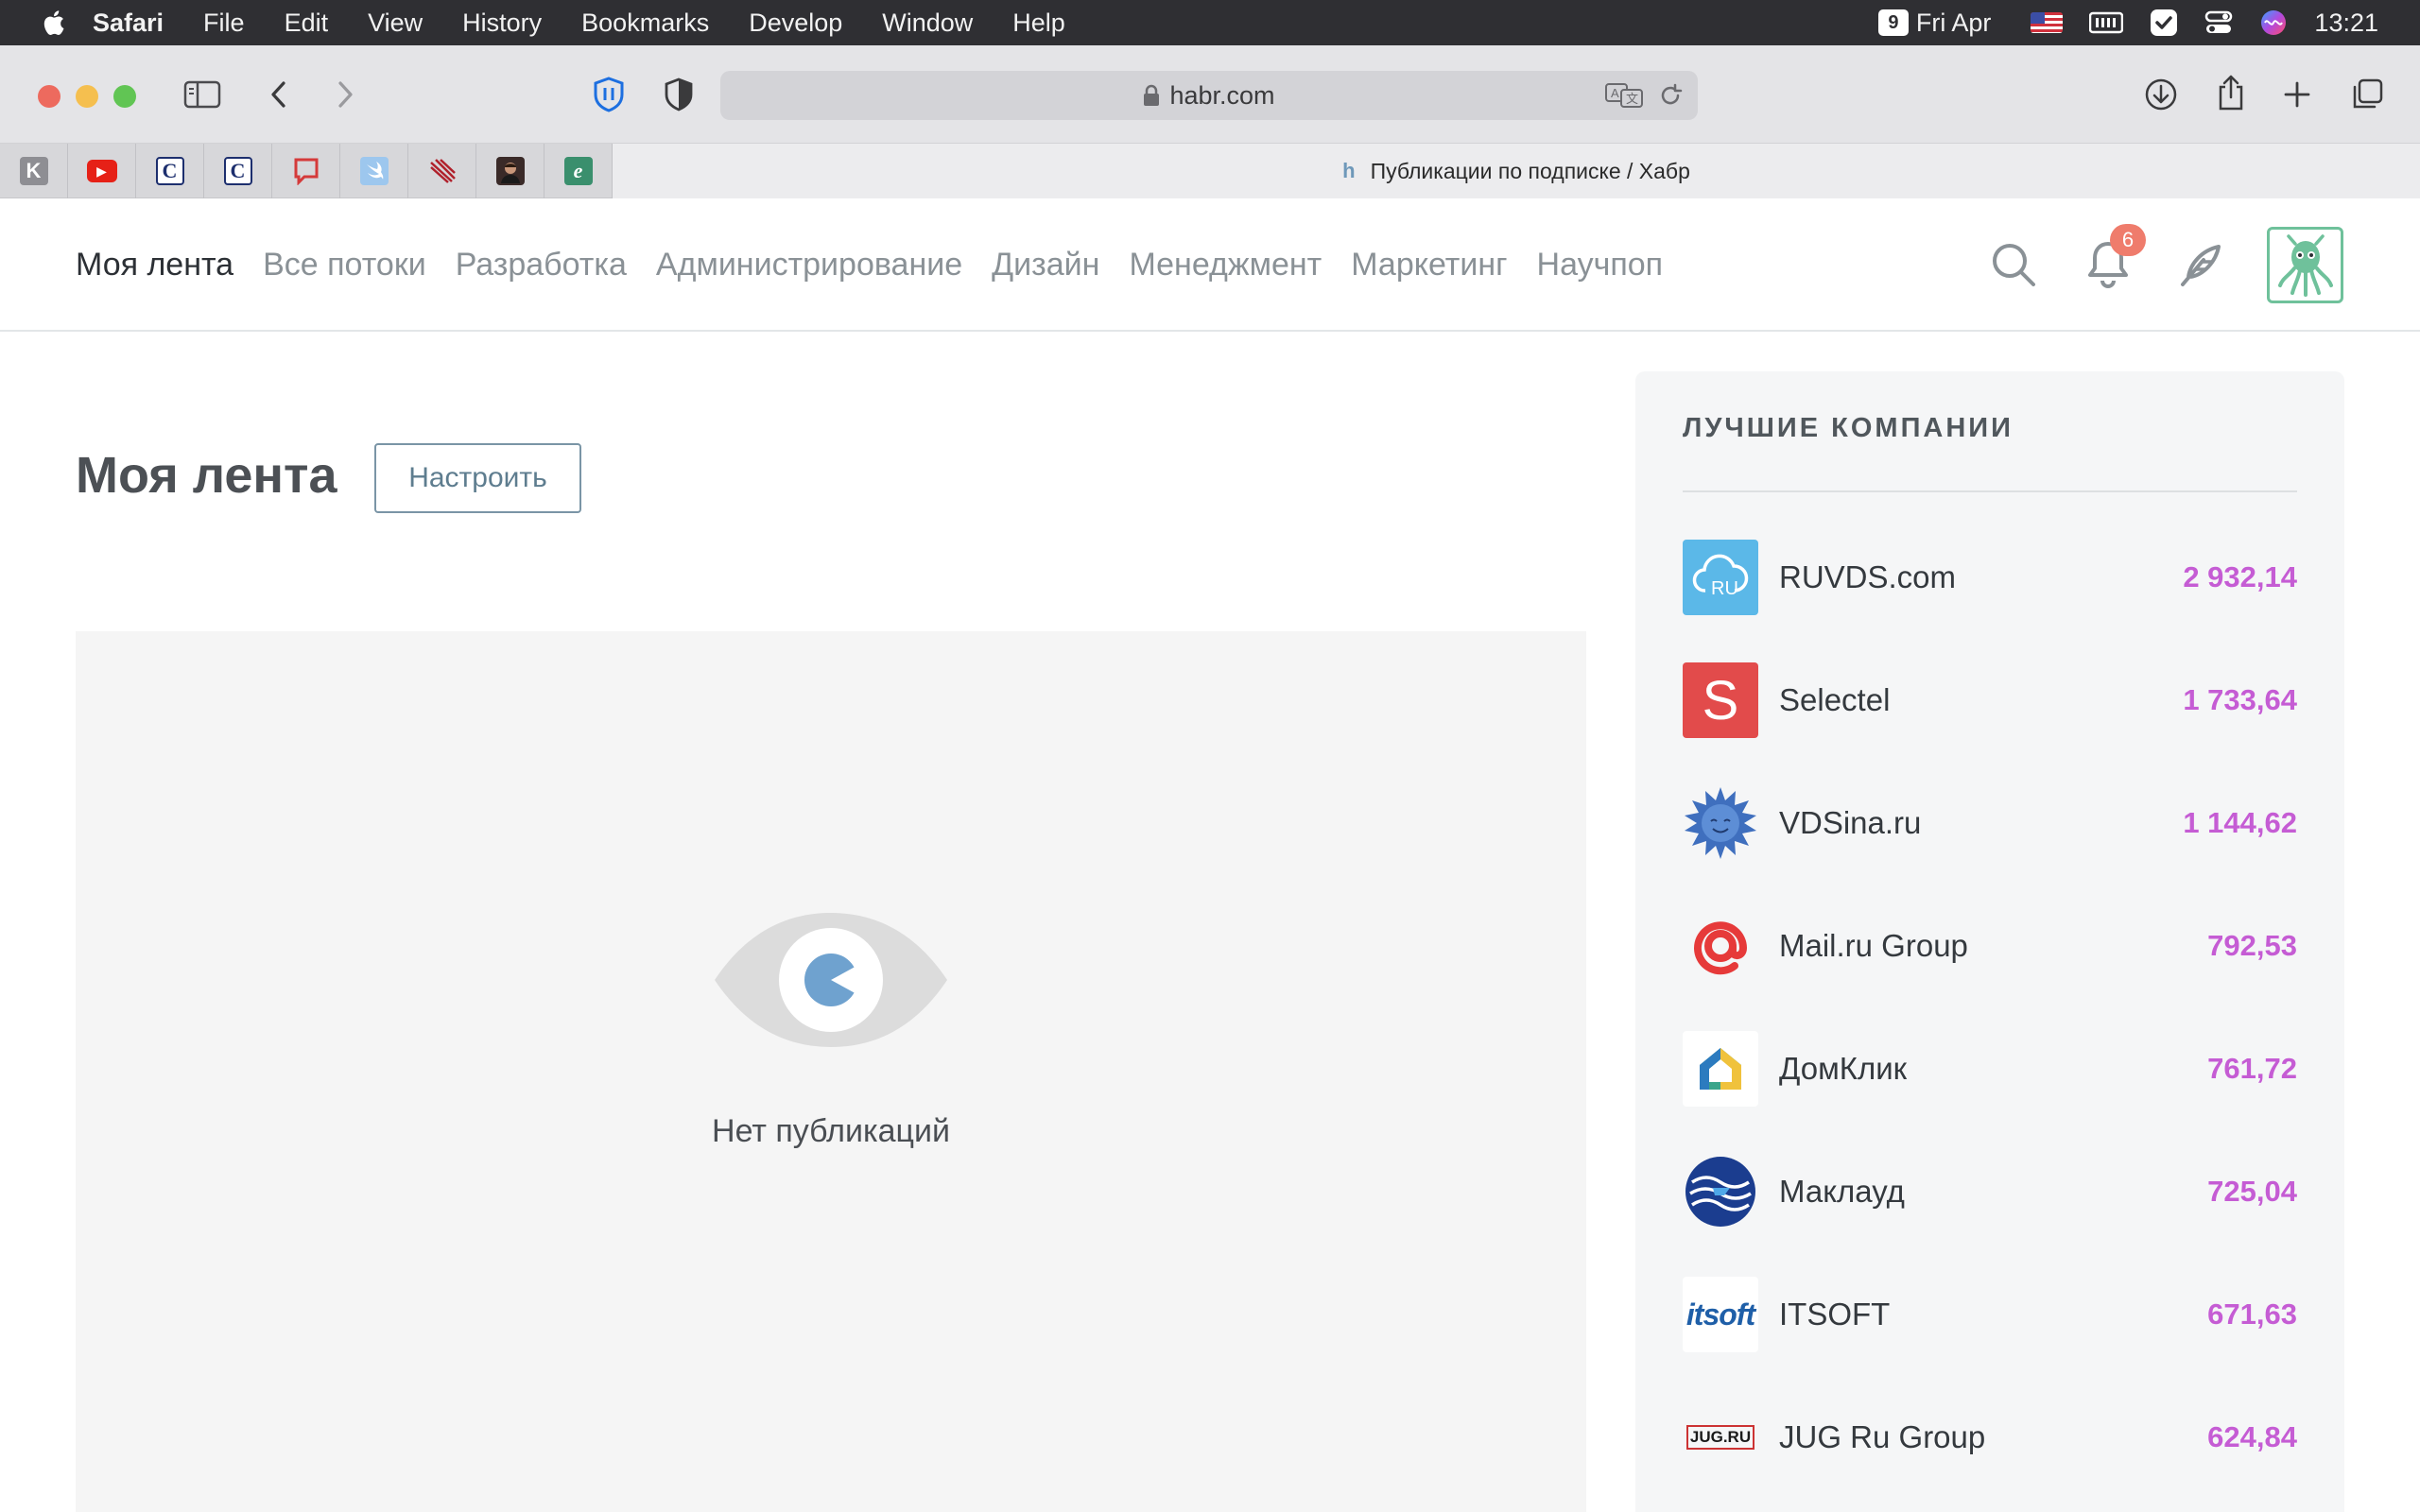 The height and width of the screenshot is (1512, 2420). Describe the element at coordinates (609, 94) in the screenshot. I see `bitwarden-icon` at that location.